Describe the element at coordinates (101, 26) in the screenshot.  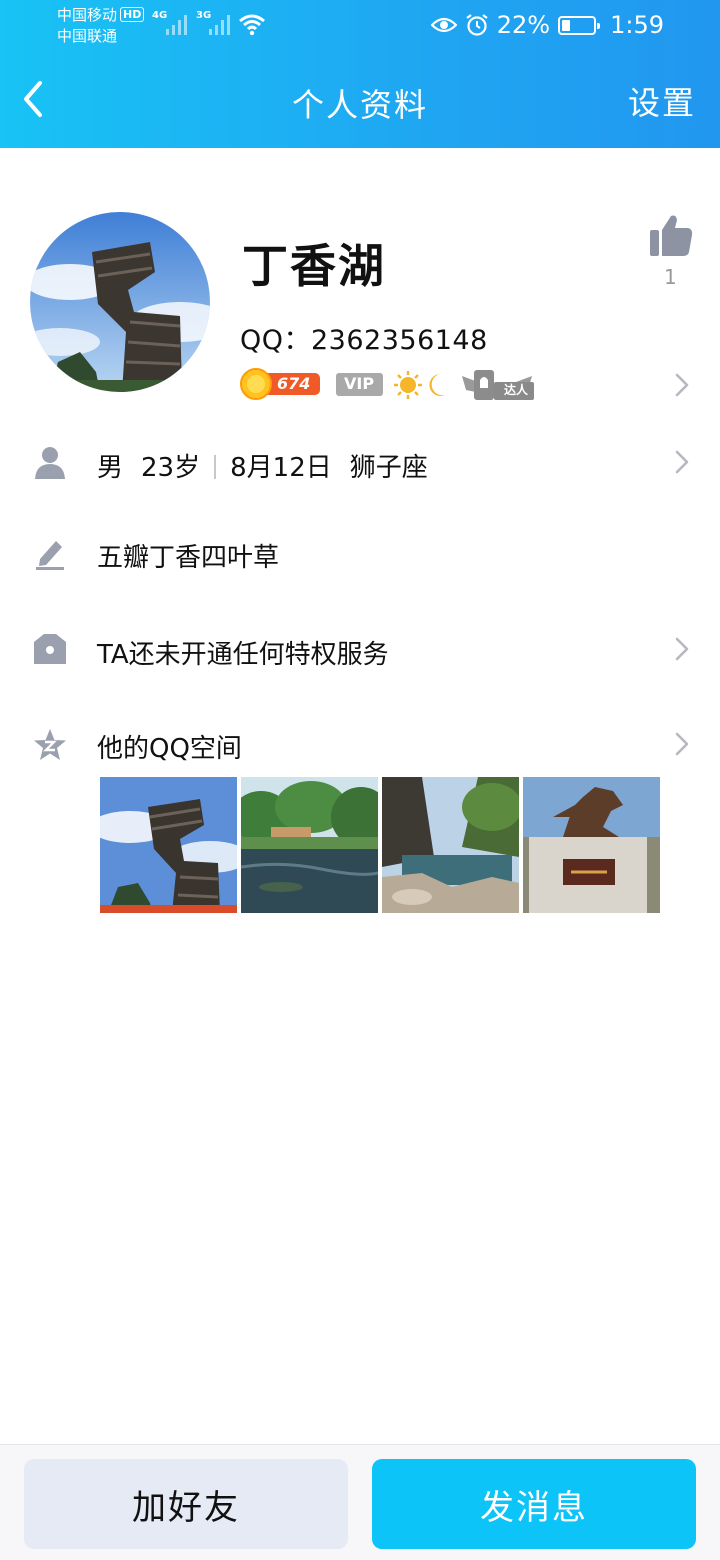
I see `carrier-info: 中国移动 HD 中国联通` at that location.